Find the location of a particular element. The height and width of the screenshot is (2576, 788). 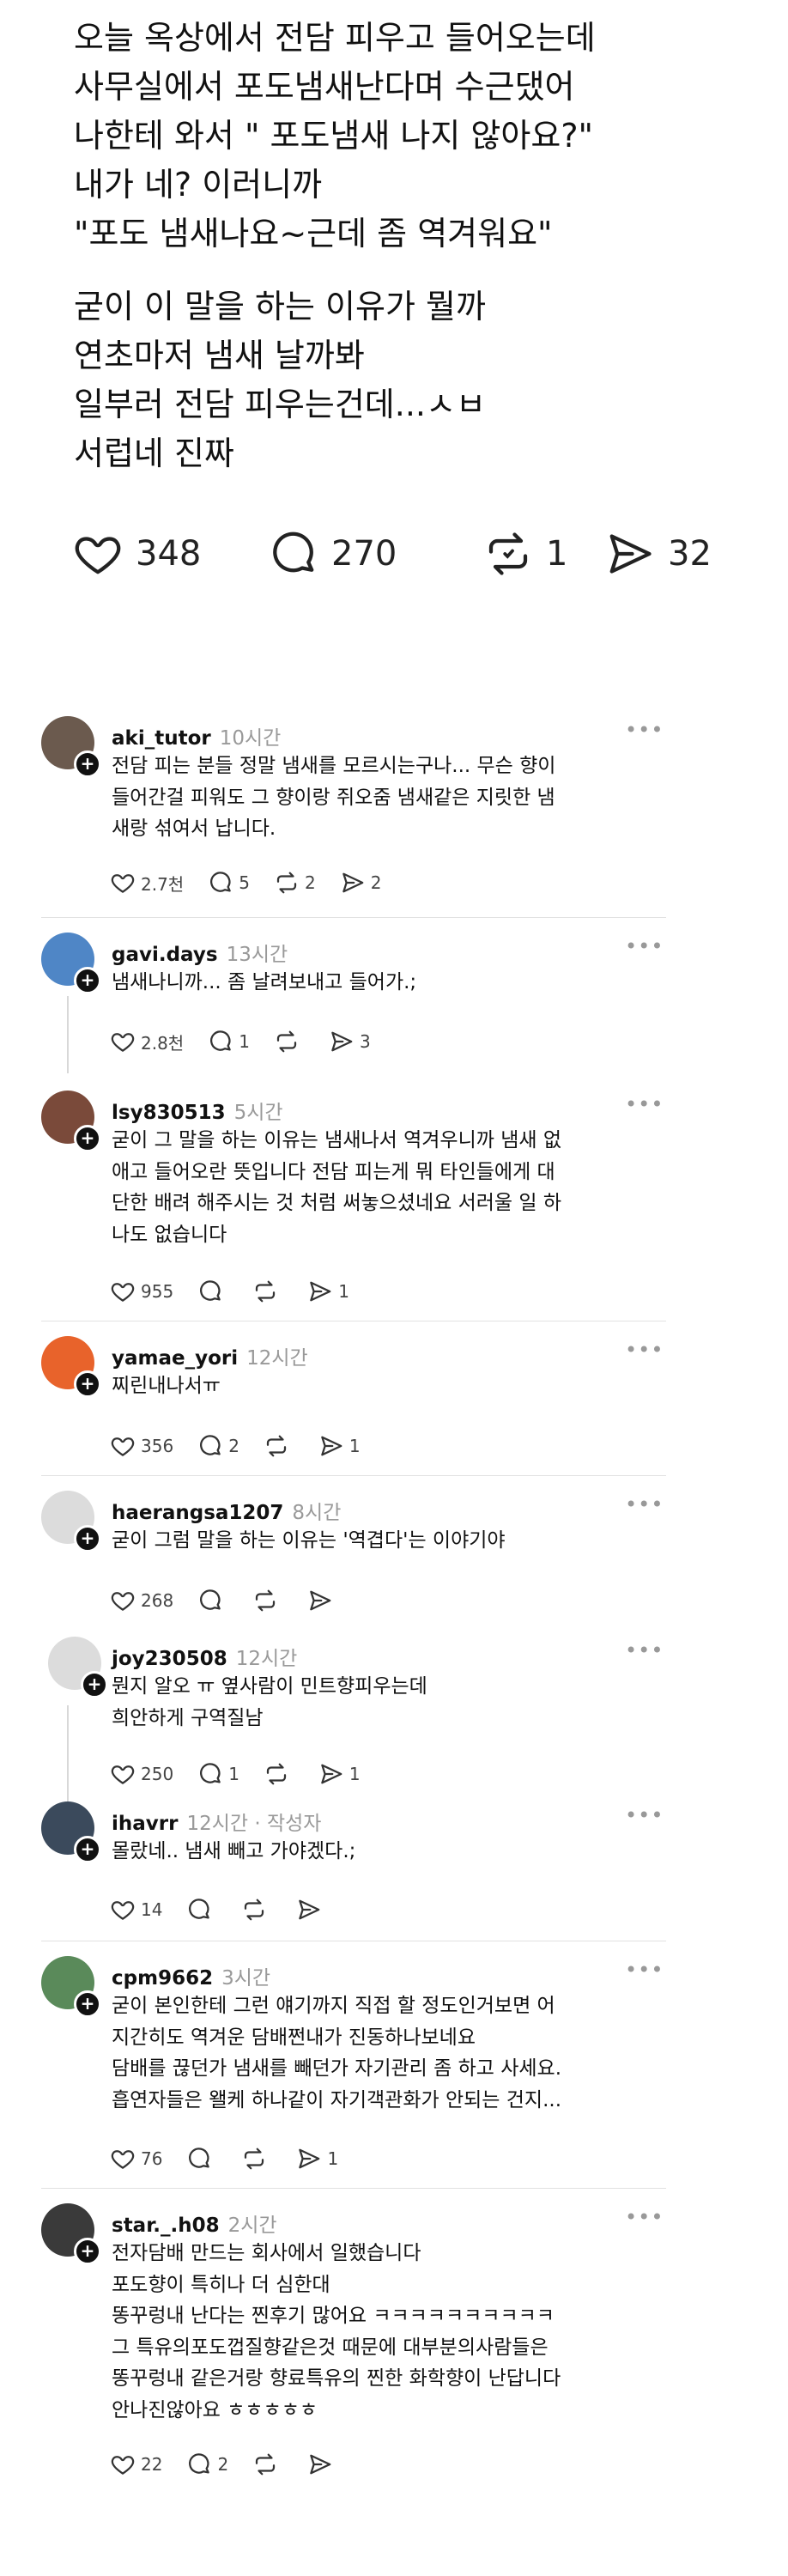

repost-button: 1 is located at coordinates (524, 554).